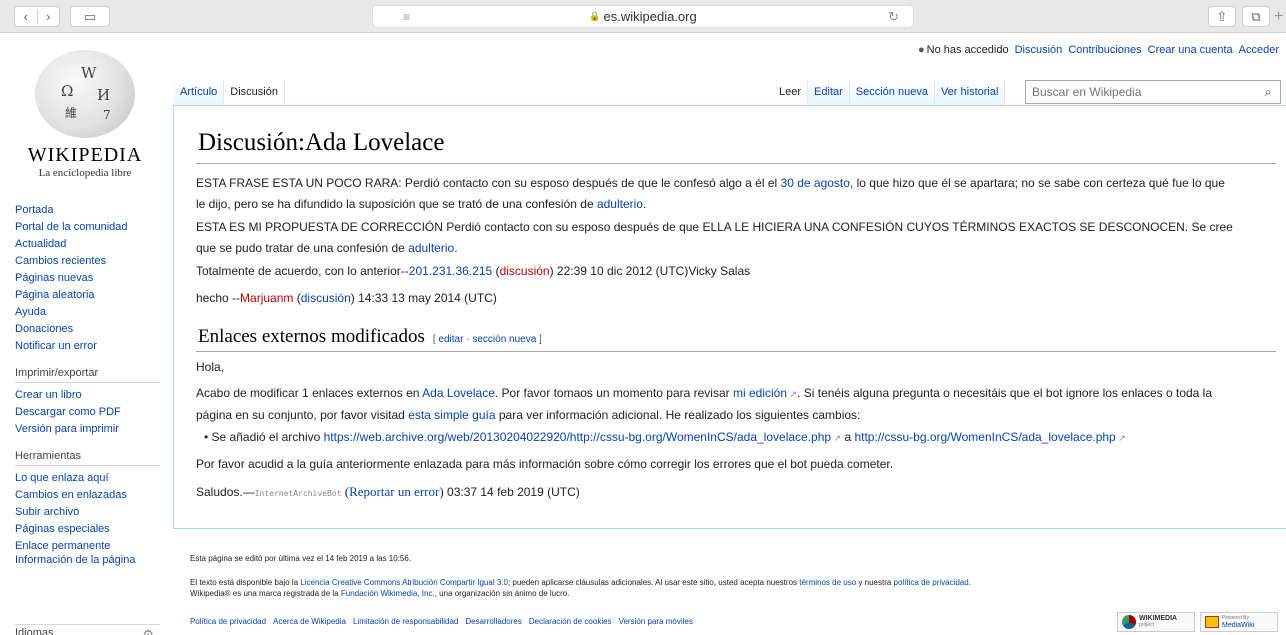 The image size is (1286, 635). What do you see at coordinates (90, 16) in the screenshot?
I see `sidebar-toggle-icon: ▭` at bounding box center [90, 16].